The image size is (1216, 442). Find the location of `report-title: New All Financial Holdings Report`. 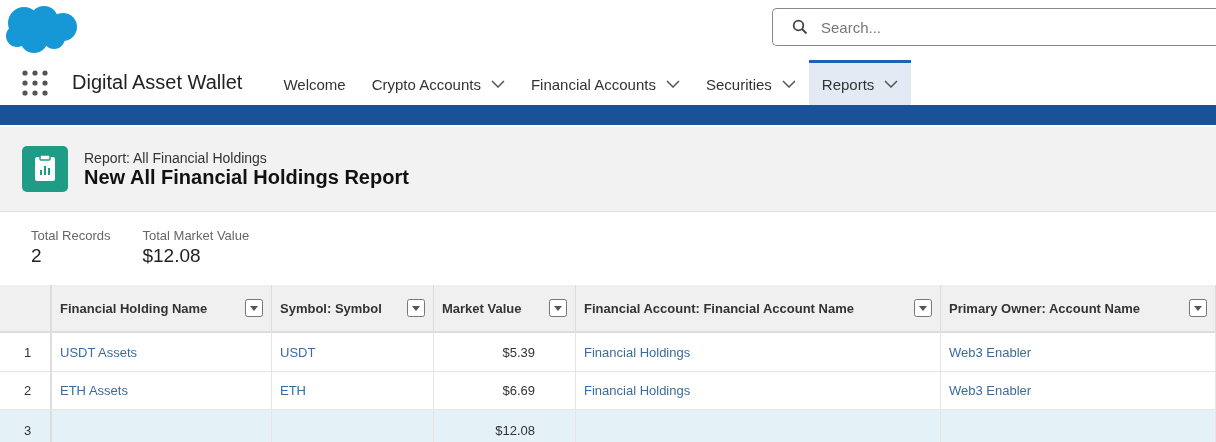

report-title: New All Financial Holdings Report is located at coordinates (246, 177).